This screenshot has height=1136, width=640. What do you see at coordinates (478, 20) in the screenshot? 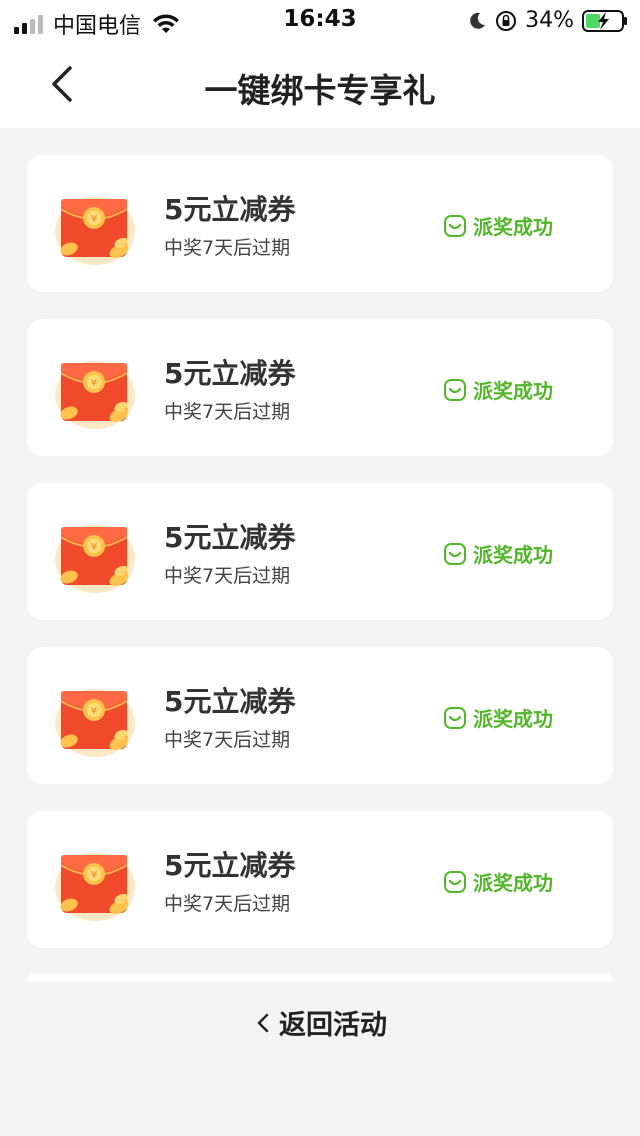
I see `moon-icon` at bounding box center [478, 20].